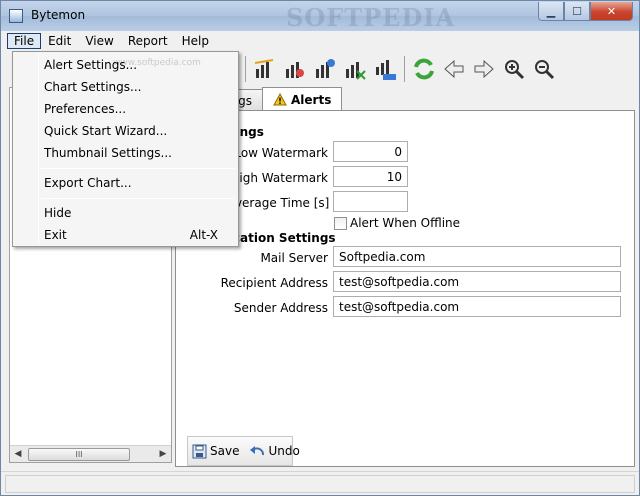  I want to click on status-bar, so click(320, 483).